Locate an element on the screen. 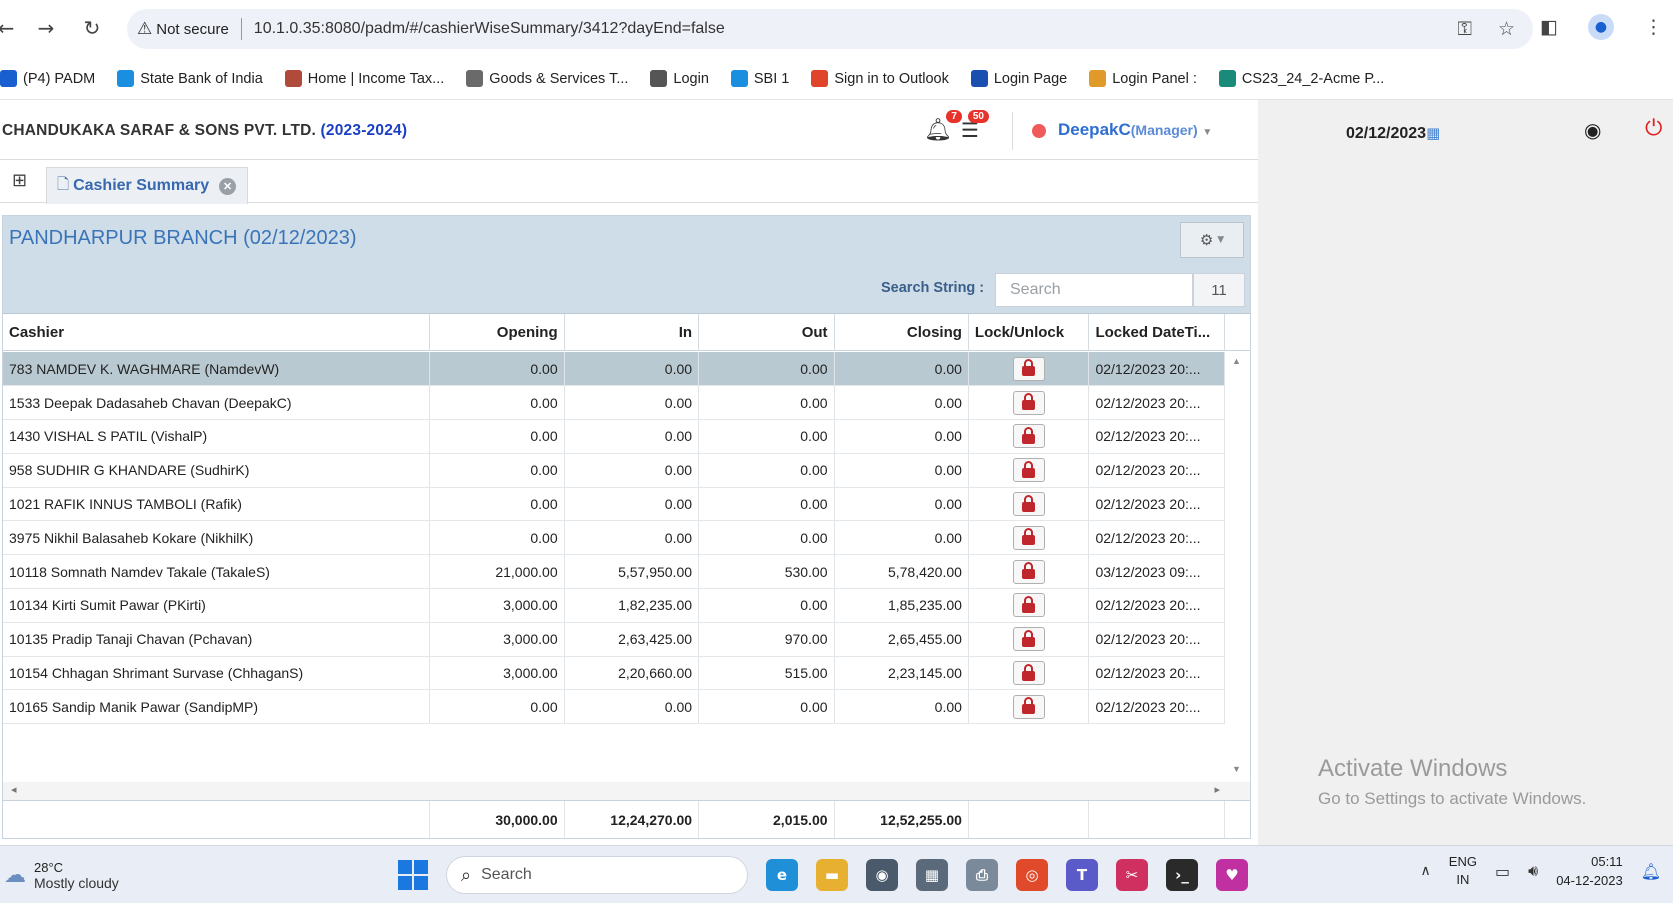 The image size is (1673, 903). notification-icon: 🔔︎ is located at coordinates (1651, 871).